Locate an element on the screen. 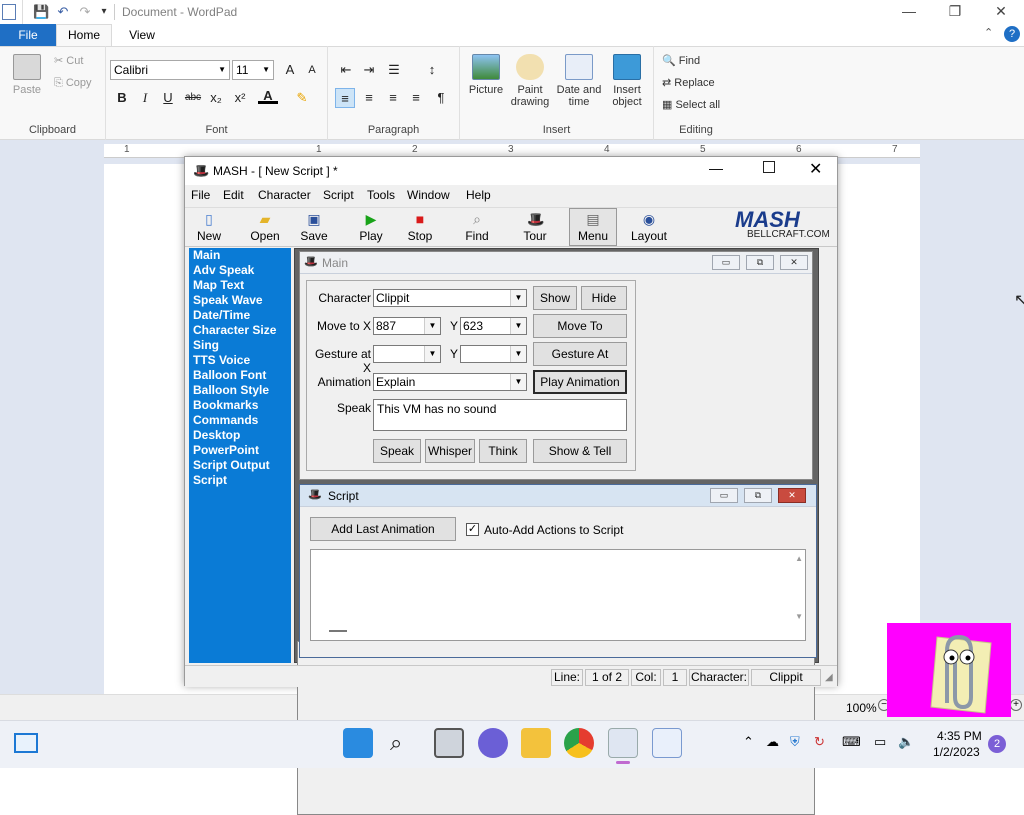 The width and height of the screenshot is (1024, 815). sidebar-item-script: Script is located at coordinates (210, 480).